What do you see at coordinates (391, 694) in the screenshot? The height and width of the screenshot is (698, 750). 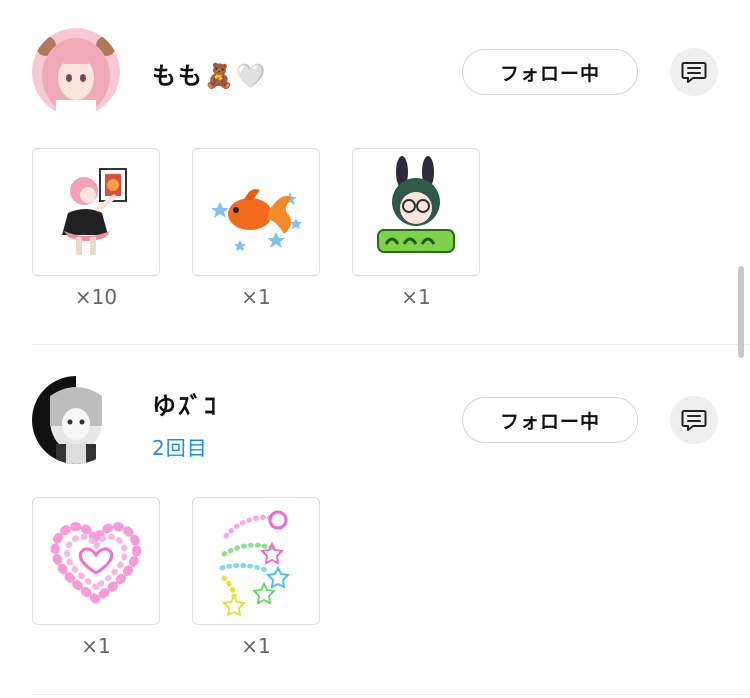 I see `divider` at bounding box center [391, 694].